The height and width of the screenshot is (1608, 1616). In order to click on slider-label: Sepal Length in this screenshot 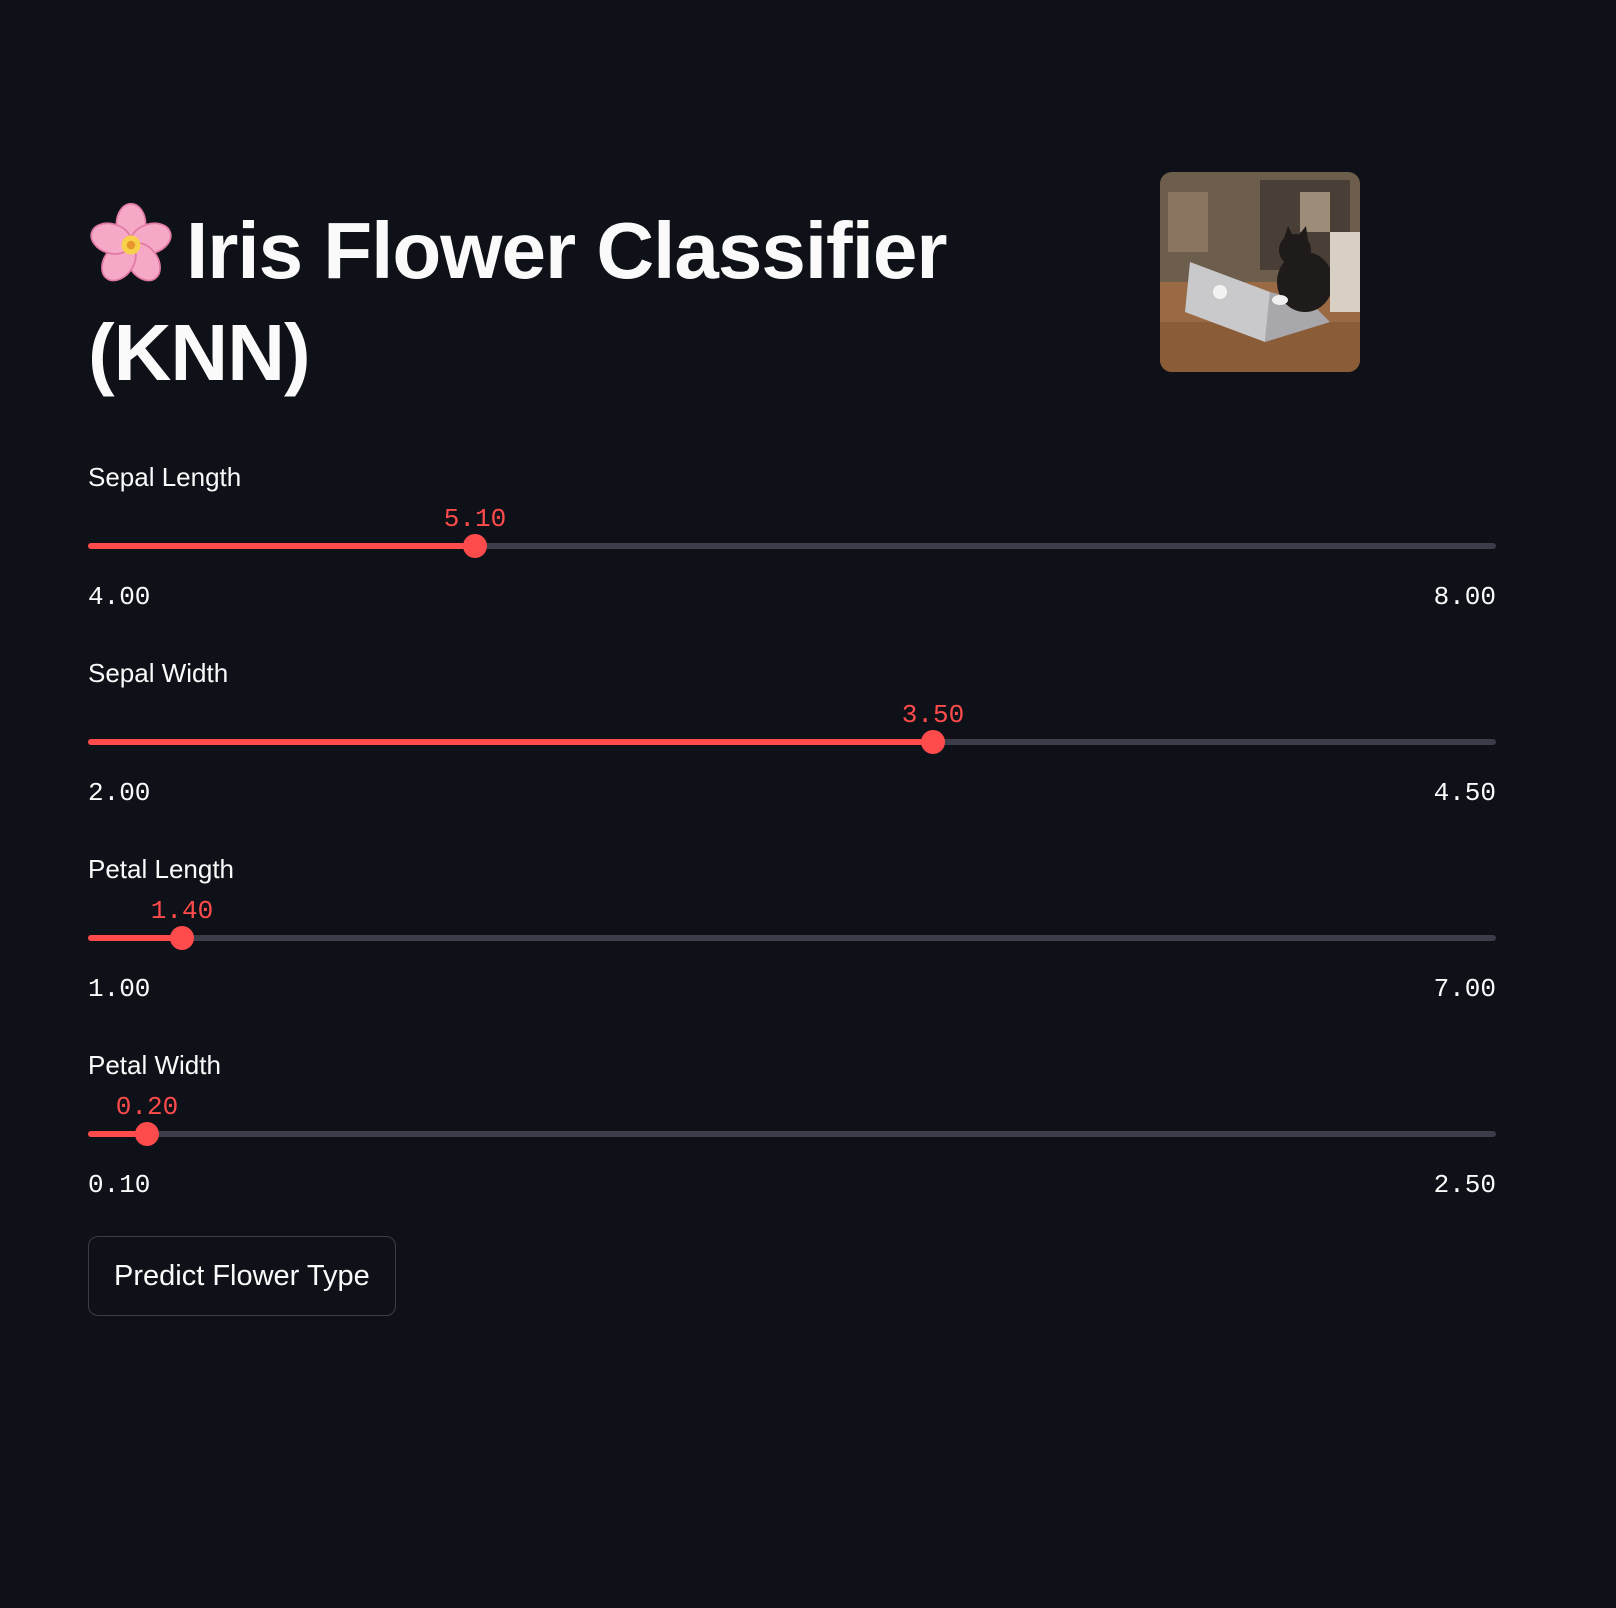, I will do `click(165, 477)`.